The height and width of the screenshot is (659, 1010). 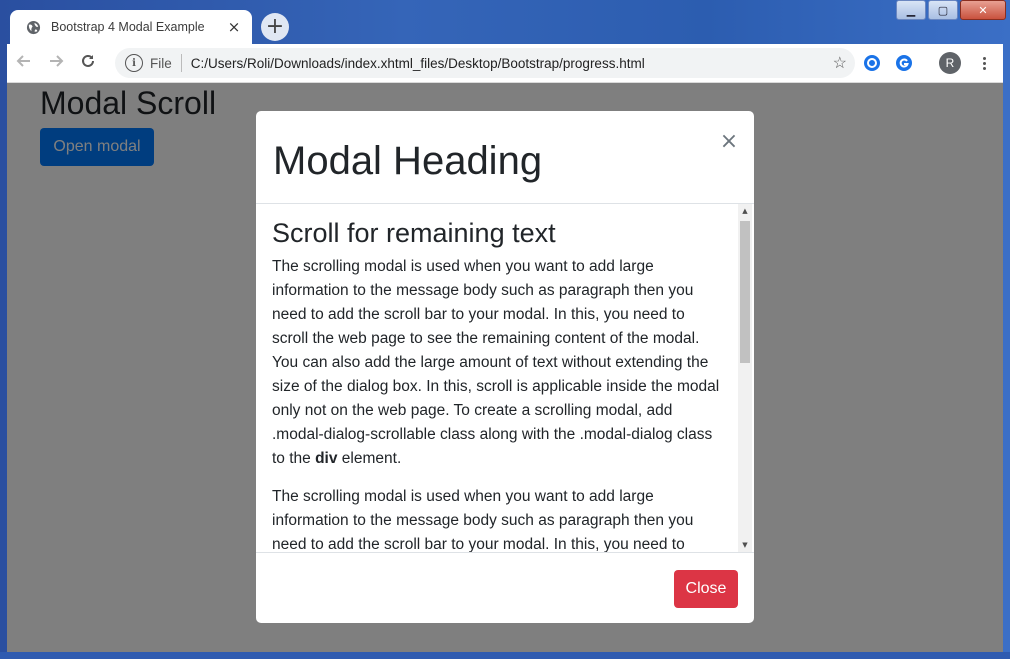 I want to click on forward-button, so click(x=56, y=63).